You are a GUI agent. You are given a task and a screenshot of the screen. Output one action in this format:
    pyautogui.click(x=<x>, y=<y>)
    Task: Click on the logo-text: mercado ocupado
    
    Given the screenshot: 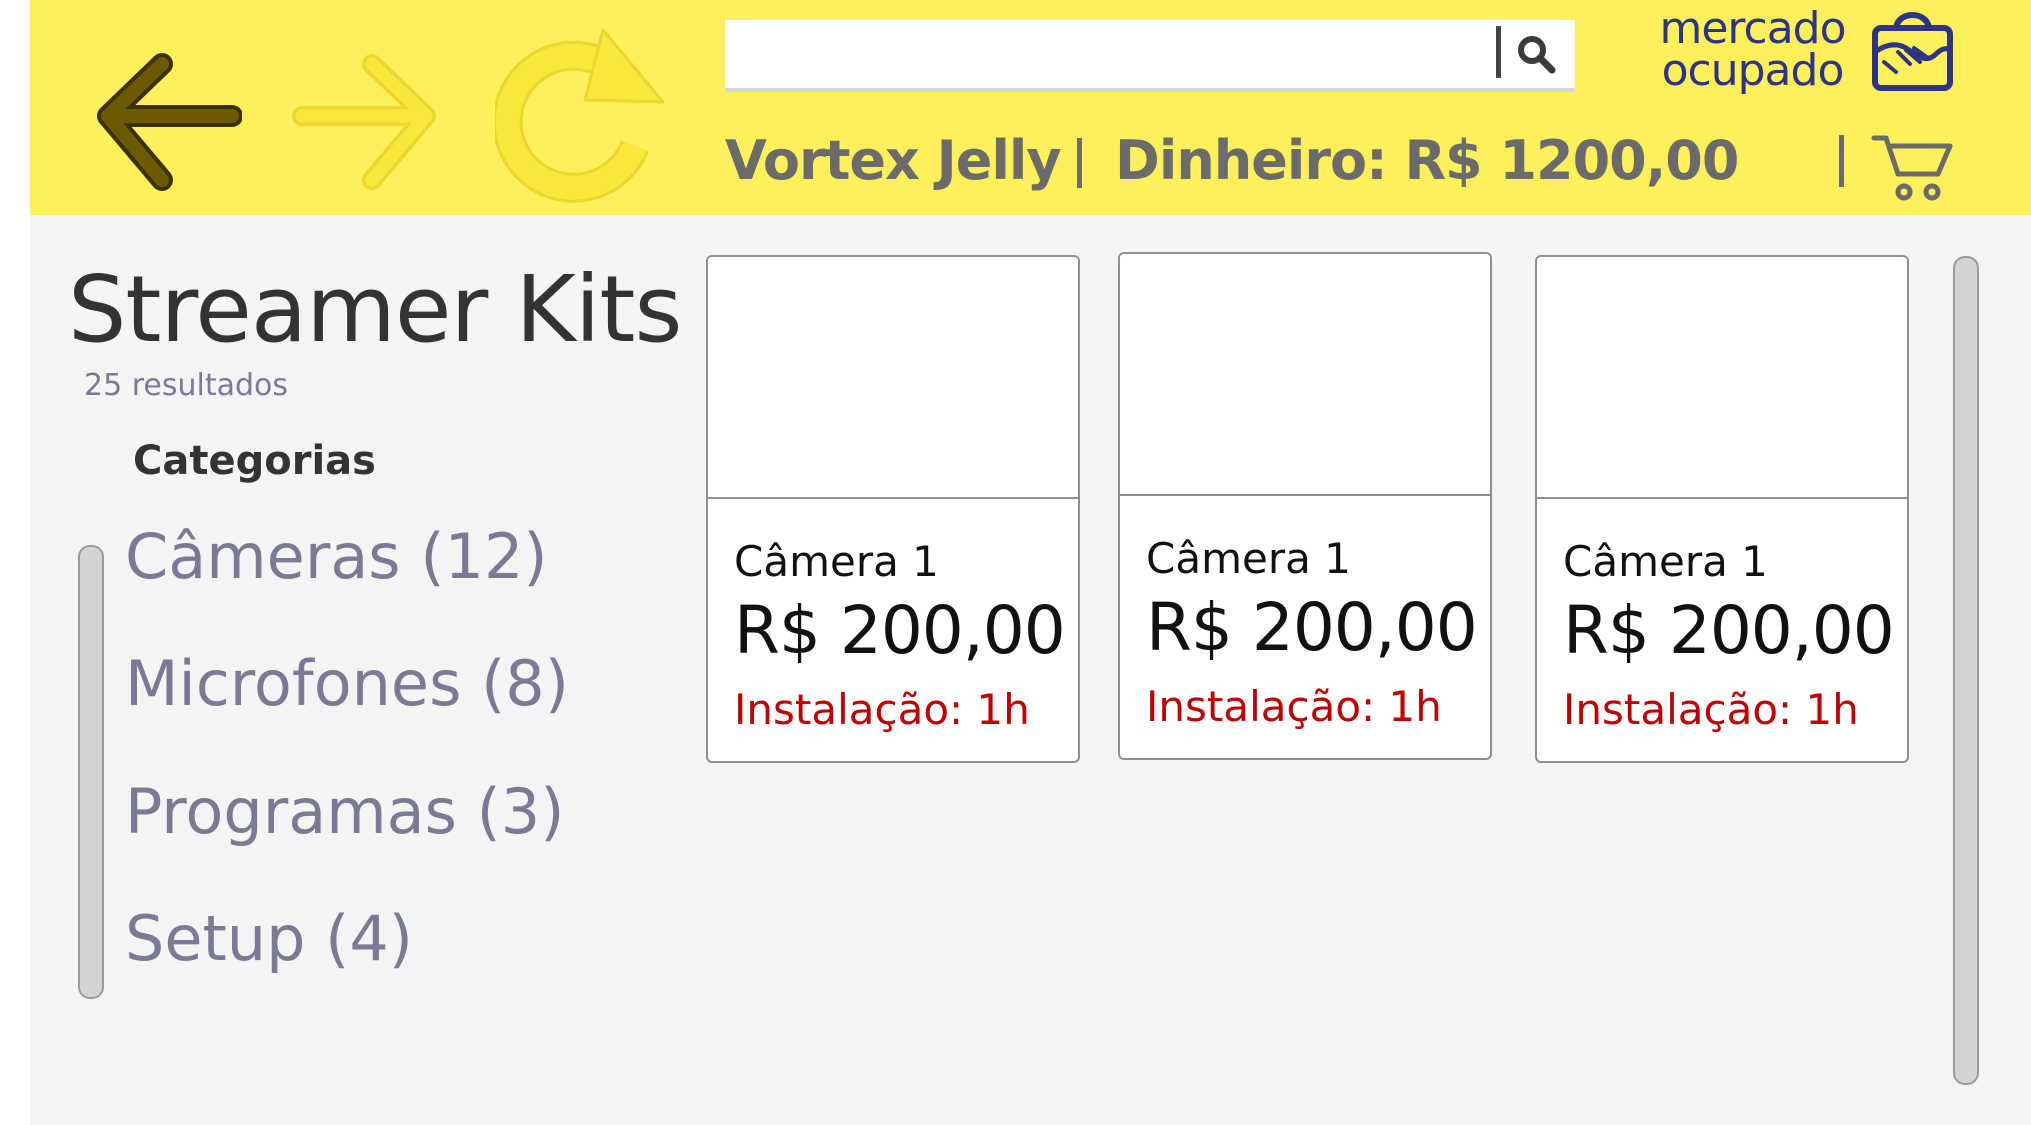 What is the action you would take?
    pyautogui.click(x=1752, y=49)
    